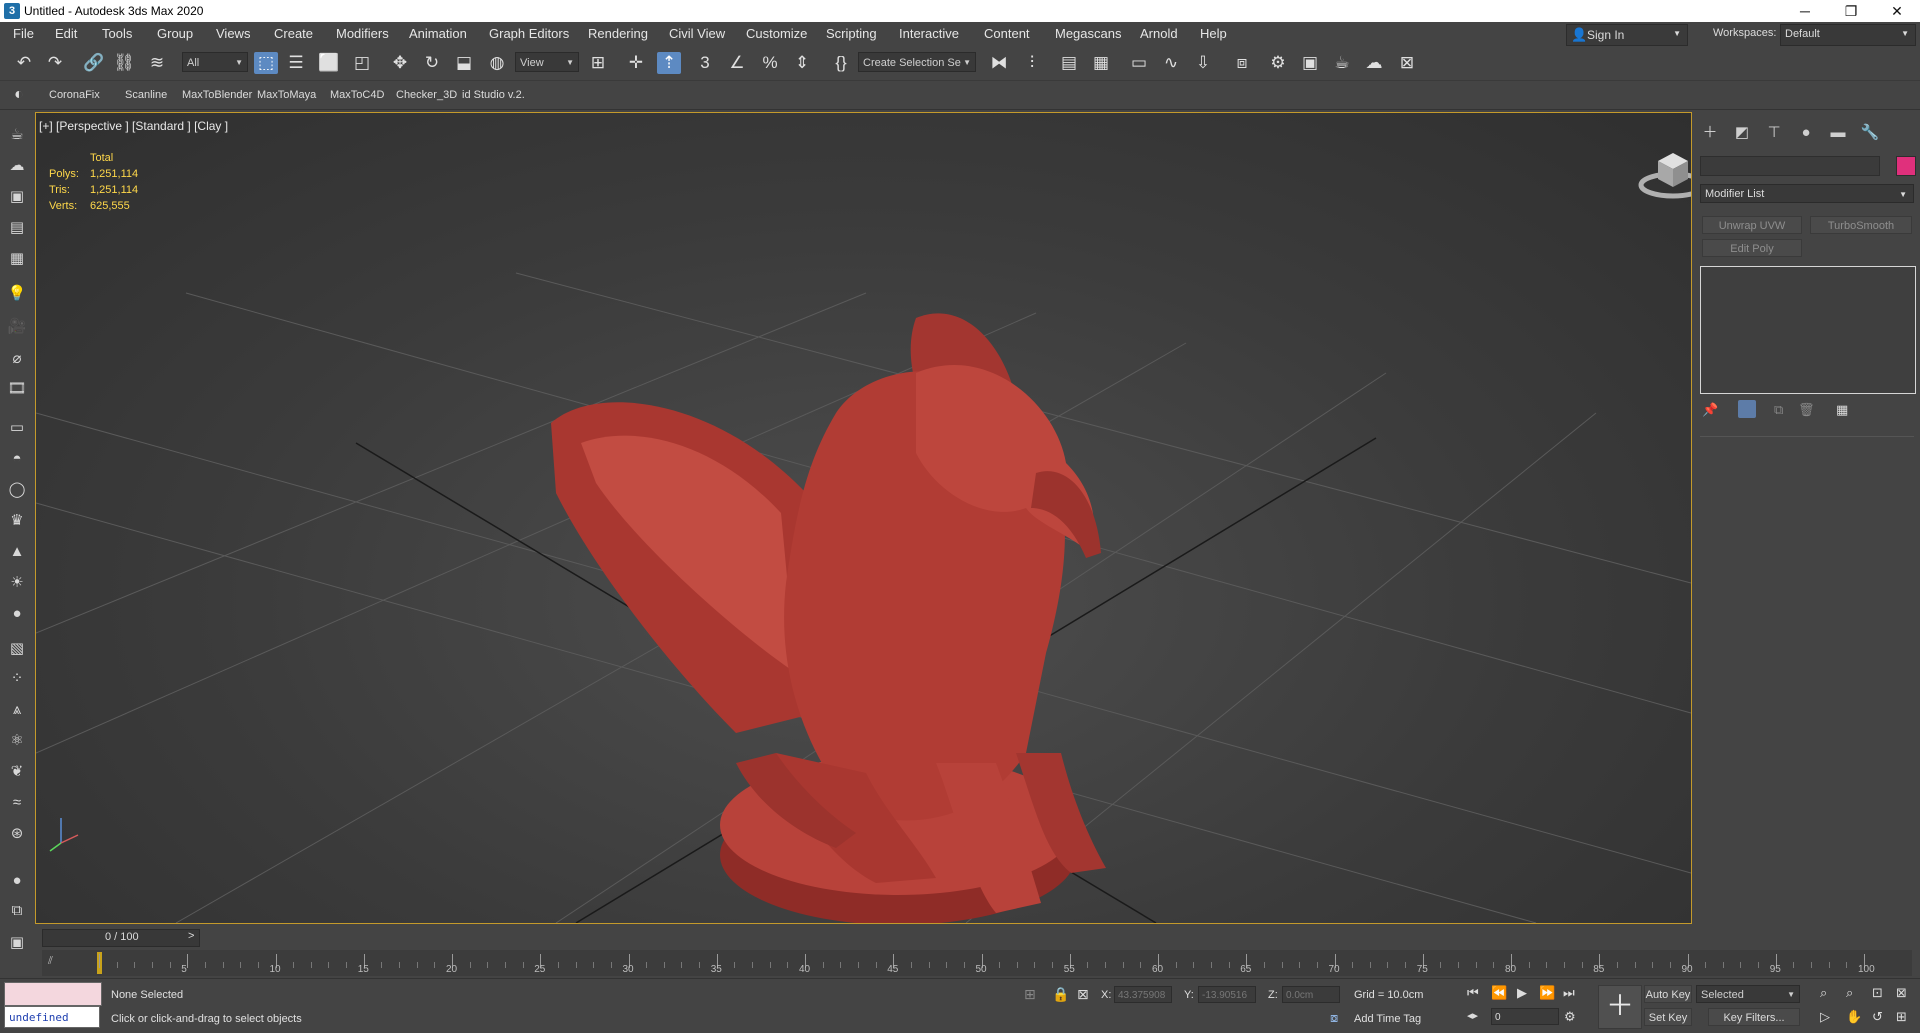 This screenshot has width=1920, height=1033. Describe the element at coordinates (493, 95) in the screenshot. I see `shelf-id-studio: id Studio v.2.` at that location.